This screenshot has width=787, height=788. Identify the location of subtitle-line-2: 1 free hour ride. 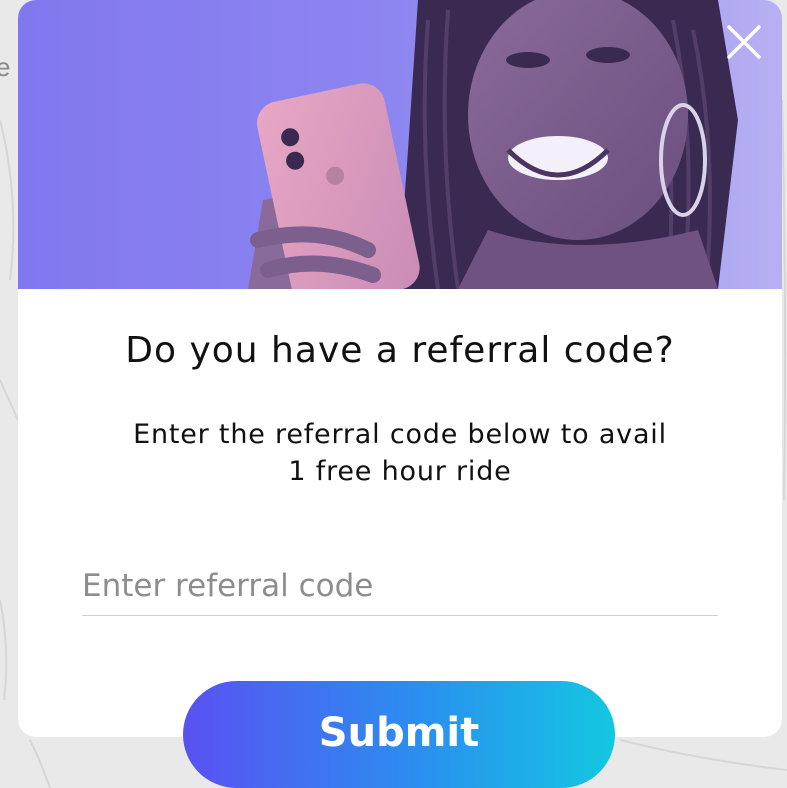
(400, 471).